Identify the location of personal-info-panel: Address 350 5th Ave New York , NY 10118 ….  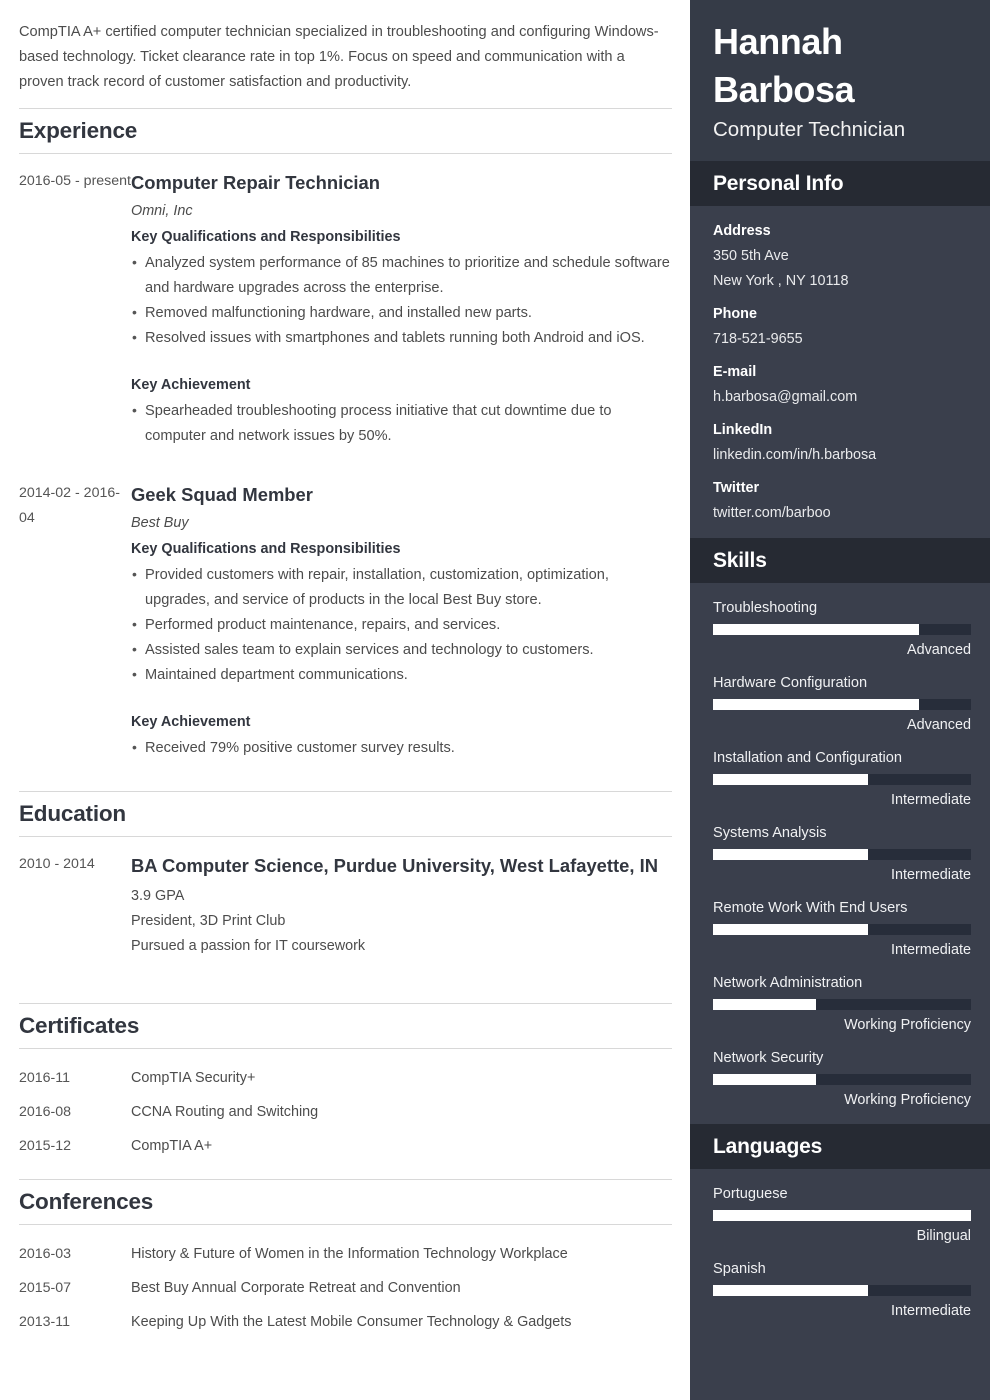
(840, 372).